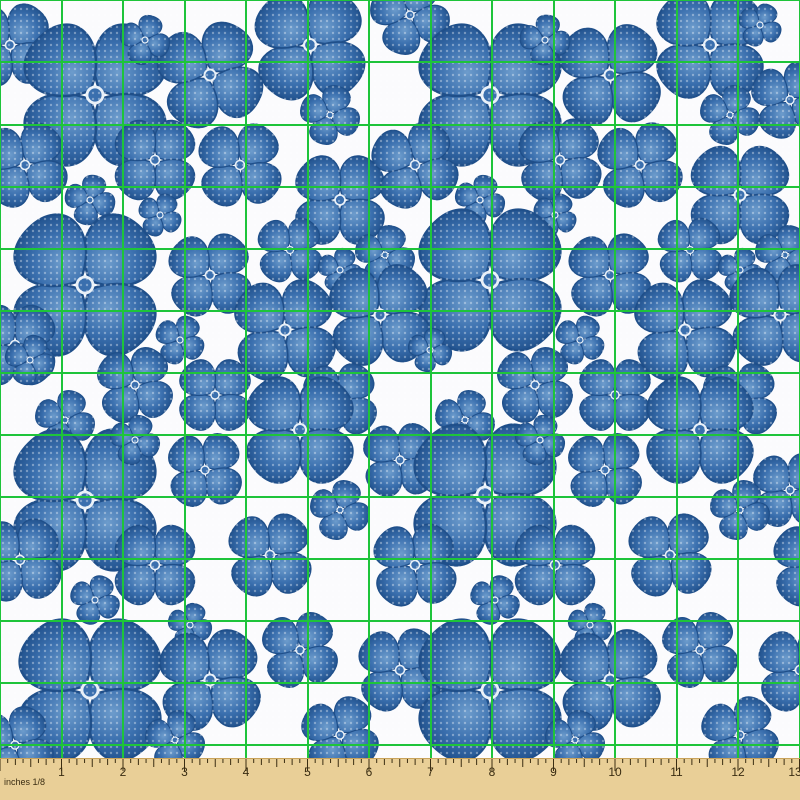  What do you see at coordinates (246, 772) in the screenshot?
I see `ruler-number: 4` at bounding box center [246, 772].